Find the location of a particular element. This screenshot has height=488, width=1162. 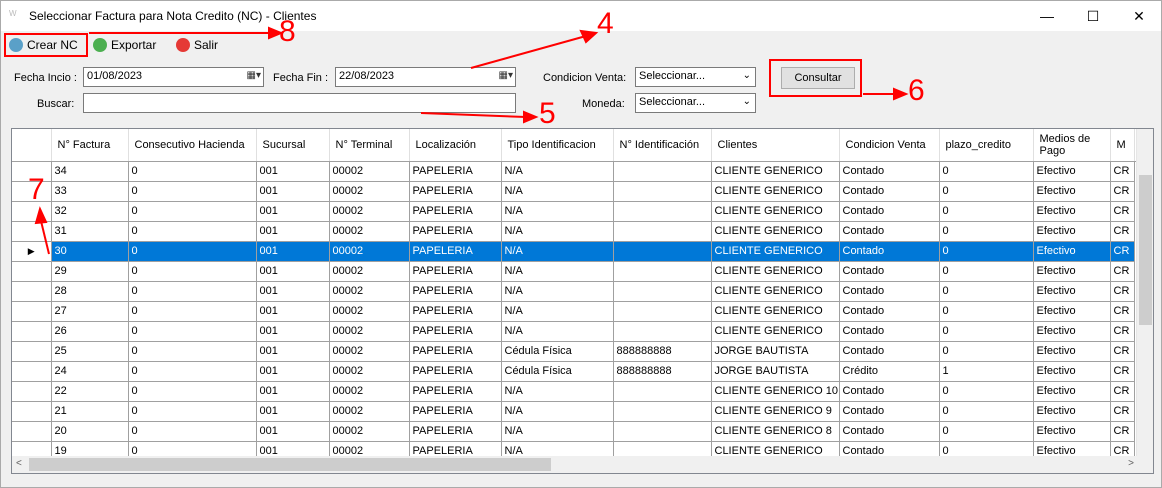

annotation-7: 7 is located at coordinates (36, 189).